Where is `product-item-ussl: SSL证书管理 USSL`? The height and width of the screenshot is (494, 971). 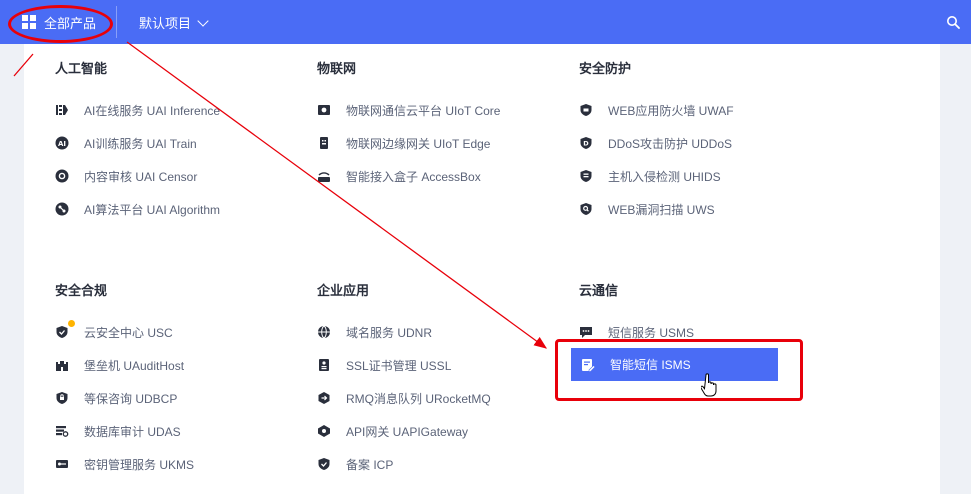 product-item-ussl: SSL证书管理 USSL is located at coordinates (384, 365).